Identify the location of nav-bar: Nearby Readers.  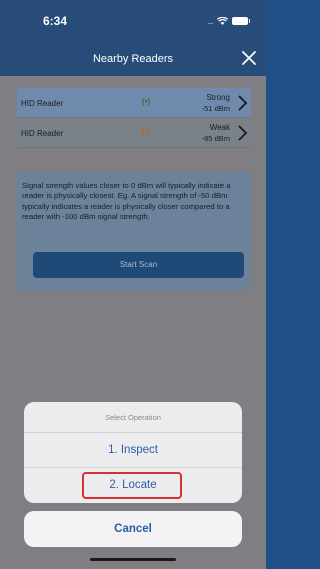
(133, 60).